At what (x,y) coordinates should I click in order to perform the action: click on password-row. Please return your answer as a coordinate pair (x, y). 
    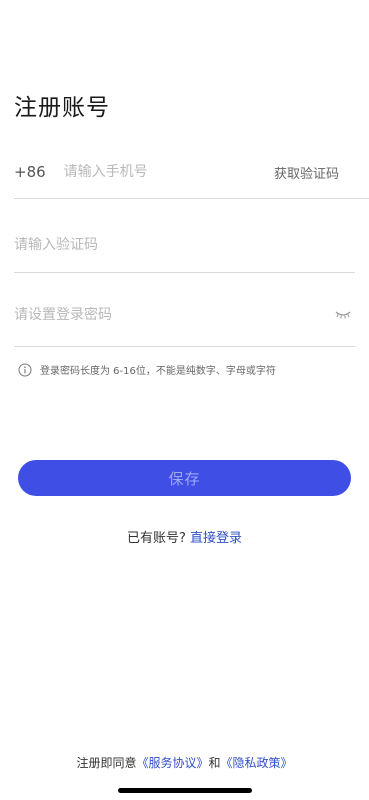
    Looking at the image, I should click on (184, 315).